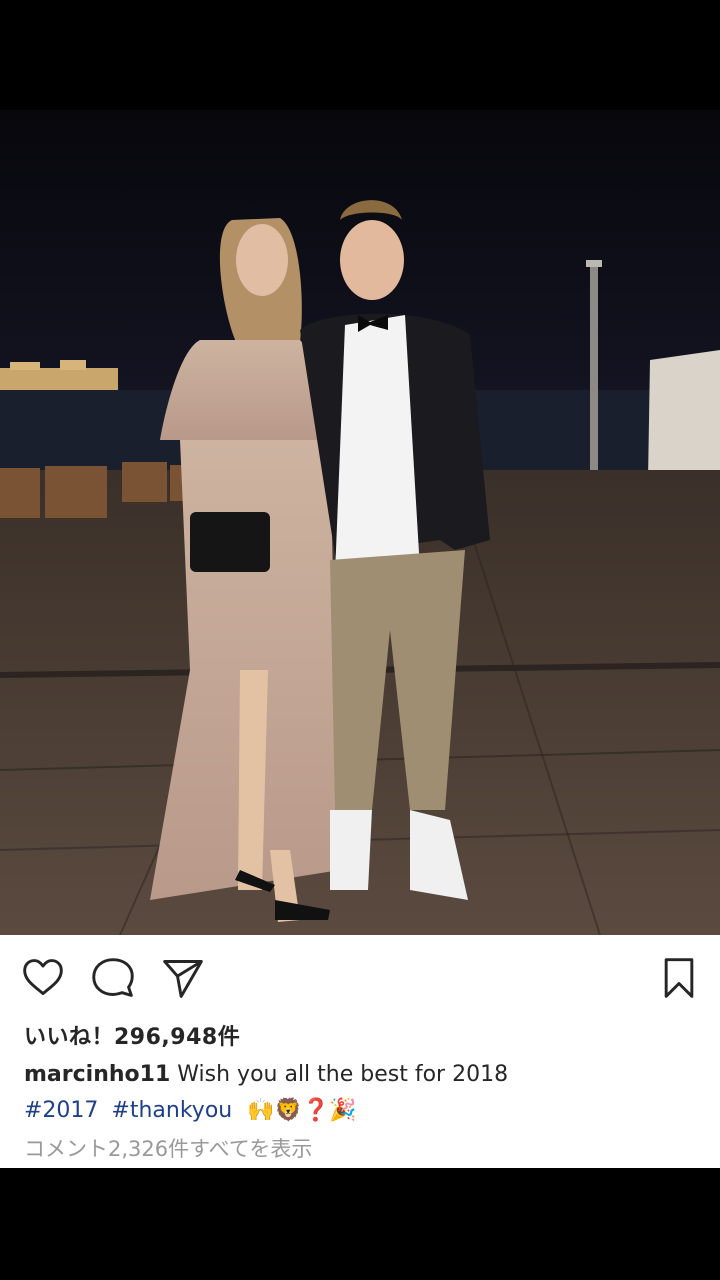 Image resolution: width=720 pixels, height=1280 pixels. Describe the element at coordinates (168, 1148) in the screenshot. I see `view-comments-link: コメント2,326件すべてを表示` at that location.